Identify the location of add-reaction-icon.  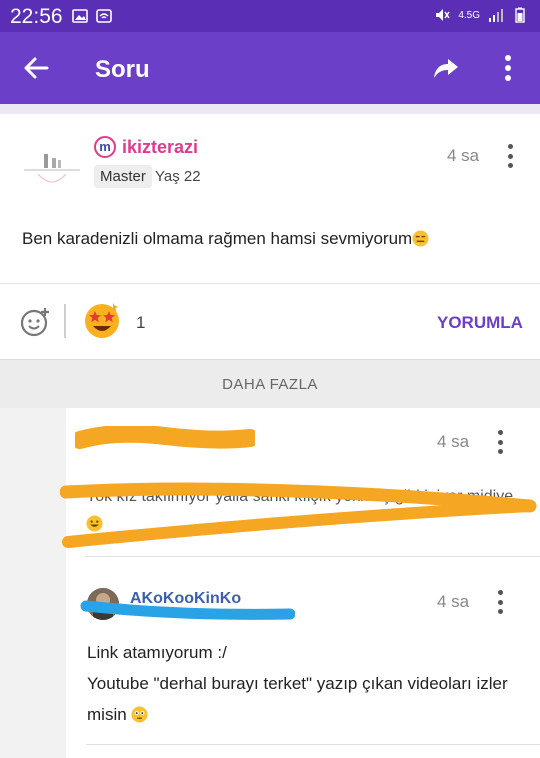
(35, 322).